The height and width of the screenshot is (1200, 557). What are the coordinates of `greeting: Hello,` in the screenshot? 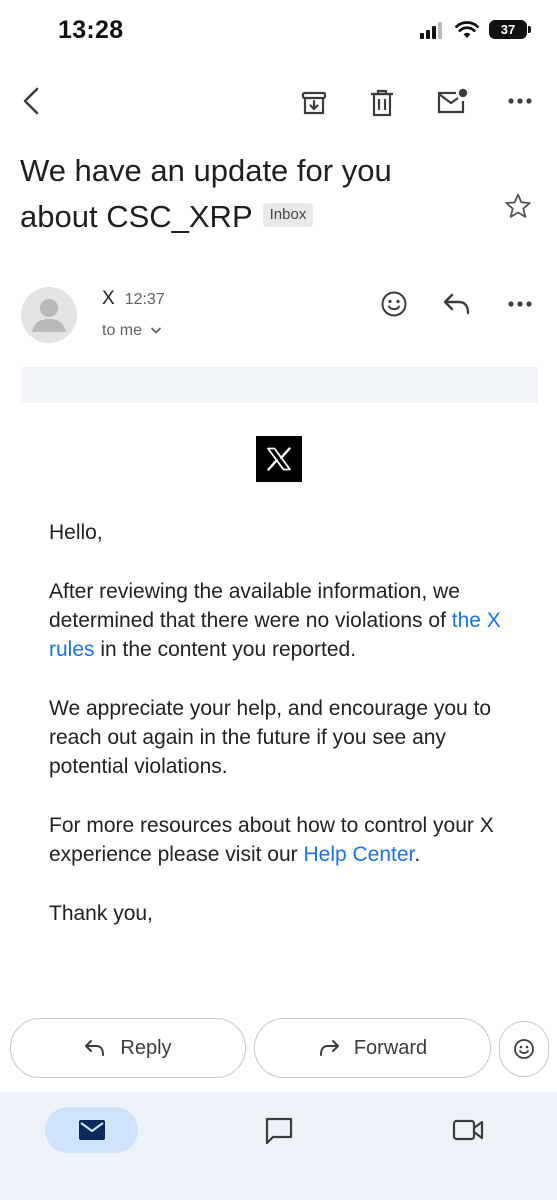 It's located at (76, 532).